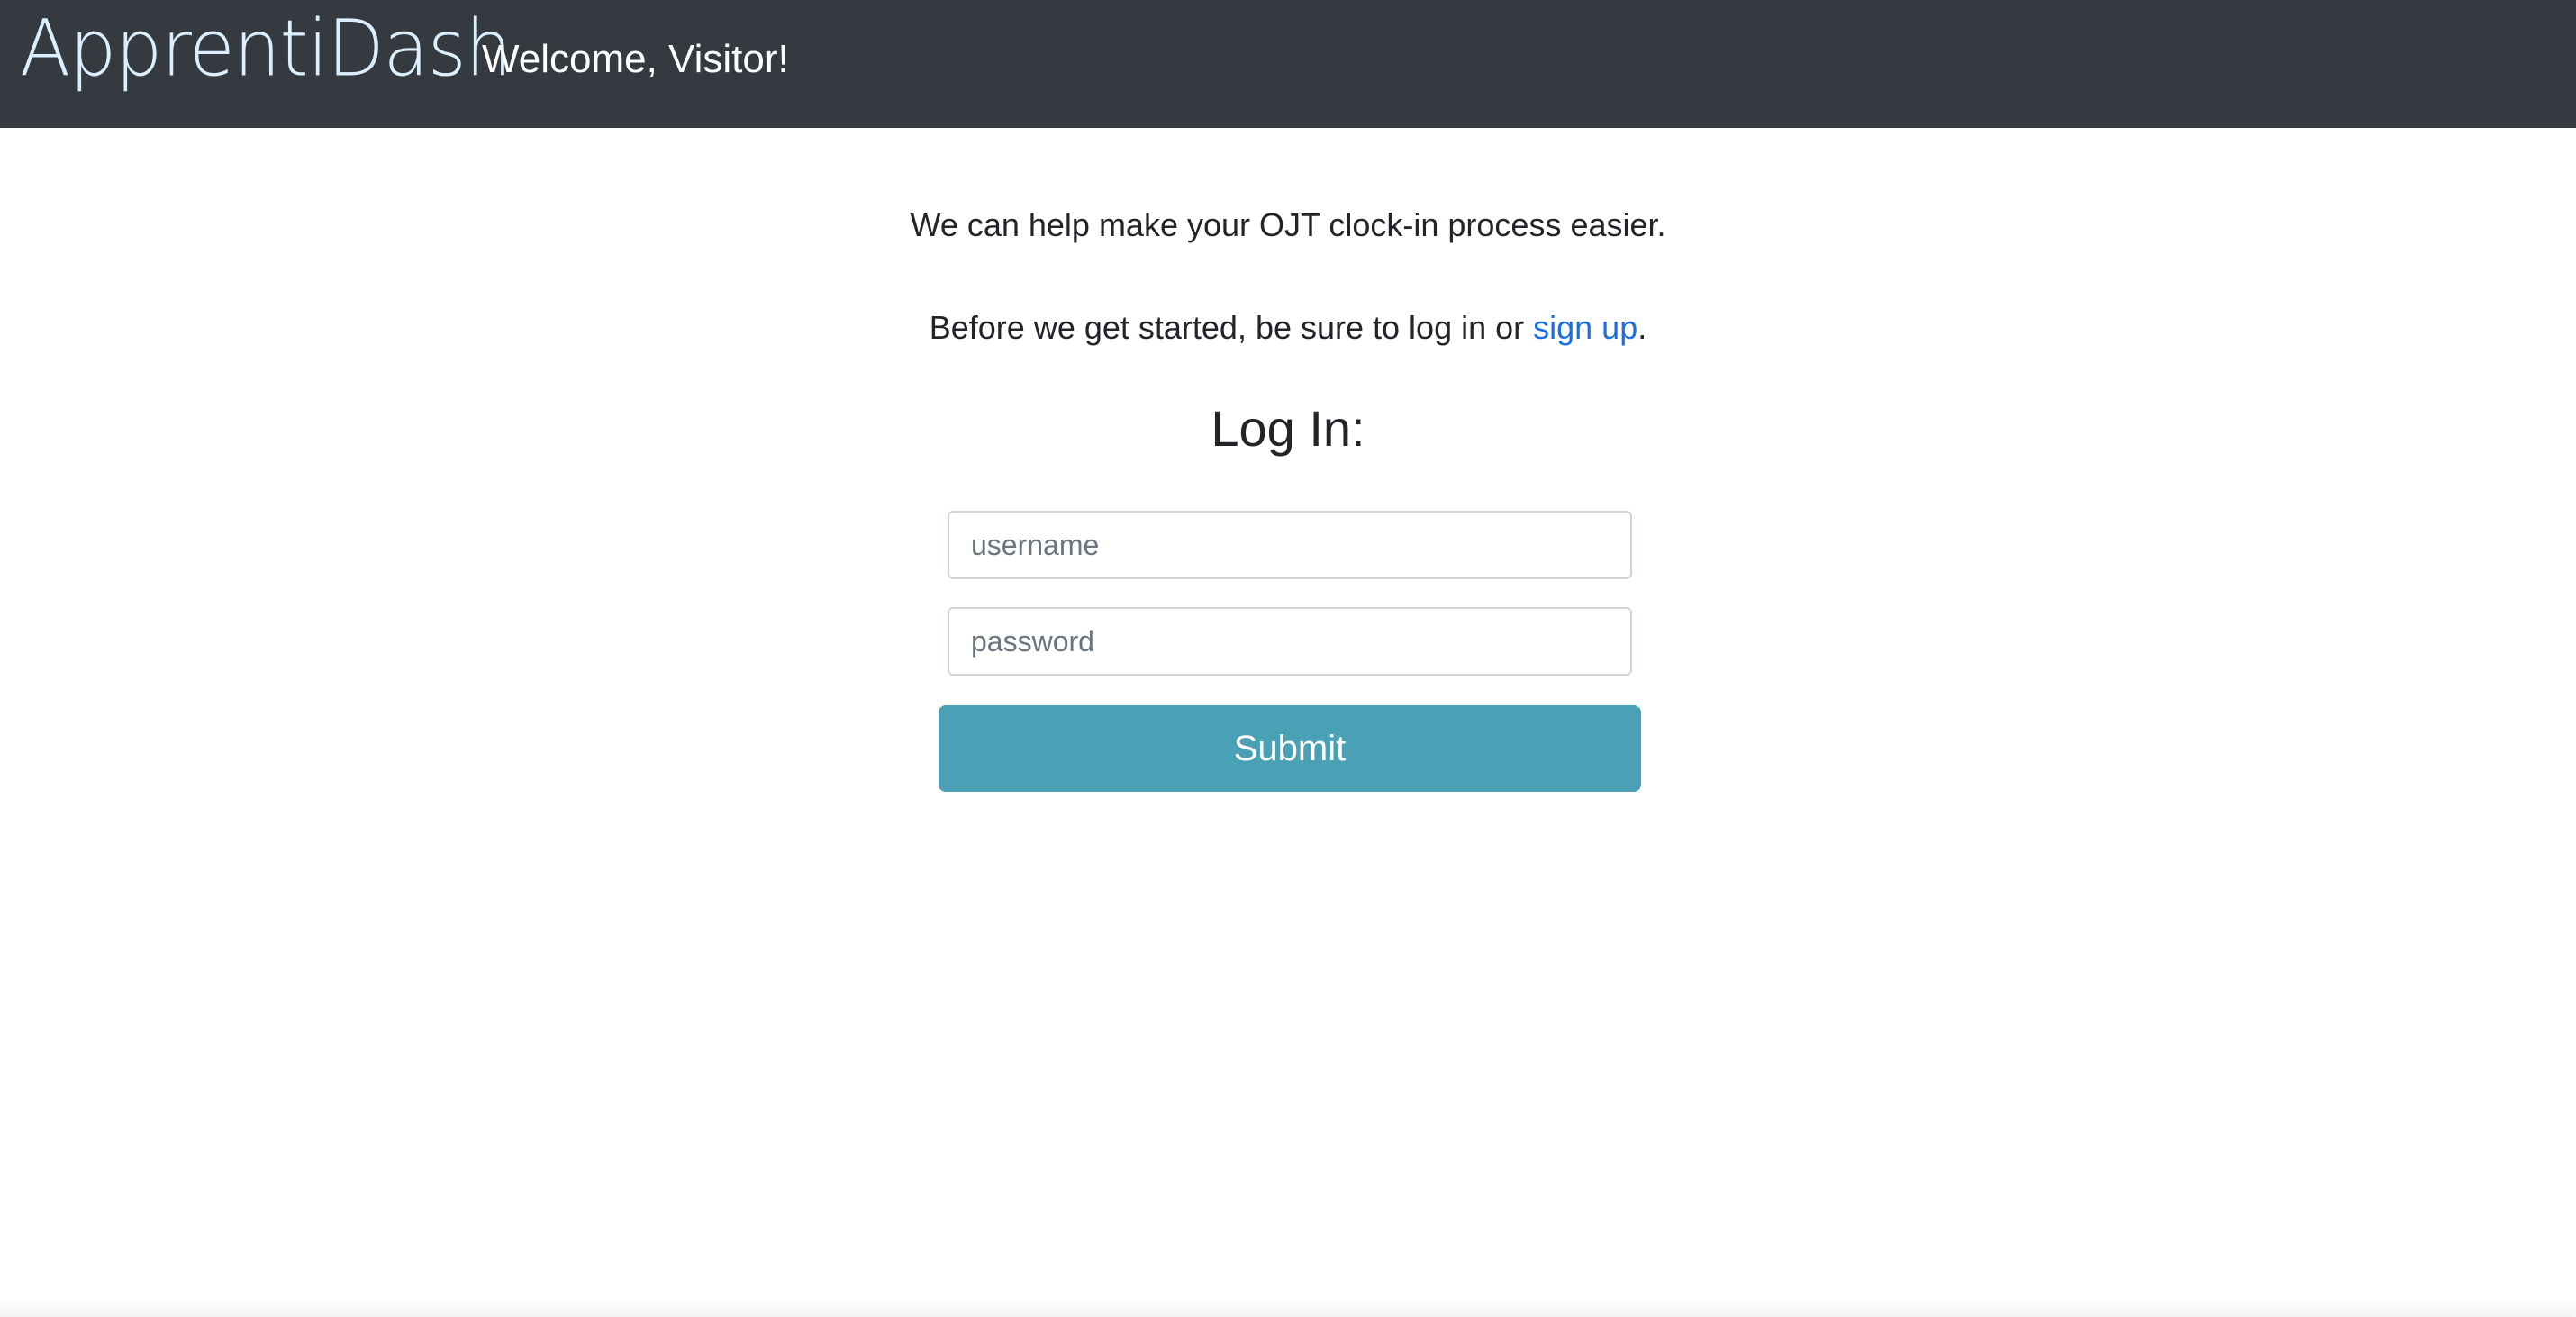 The image size is (2576, 1317). I want to click on navbar: ApprentiDash Welcome, Visitor!, so click(1288, 64).